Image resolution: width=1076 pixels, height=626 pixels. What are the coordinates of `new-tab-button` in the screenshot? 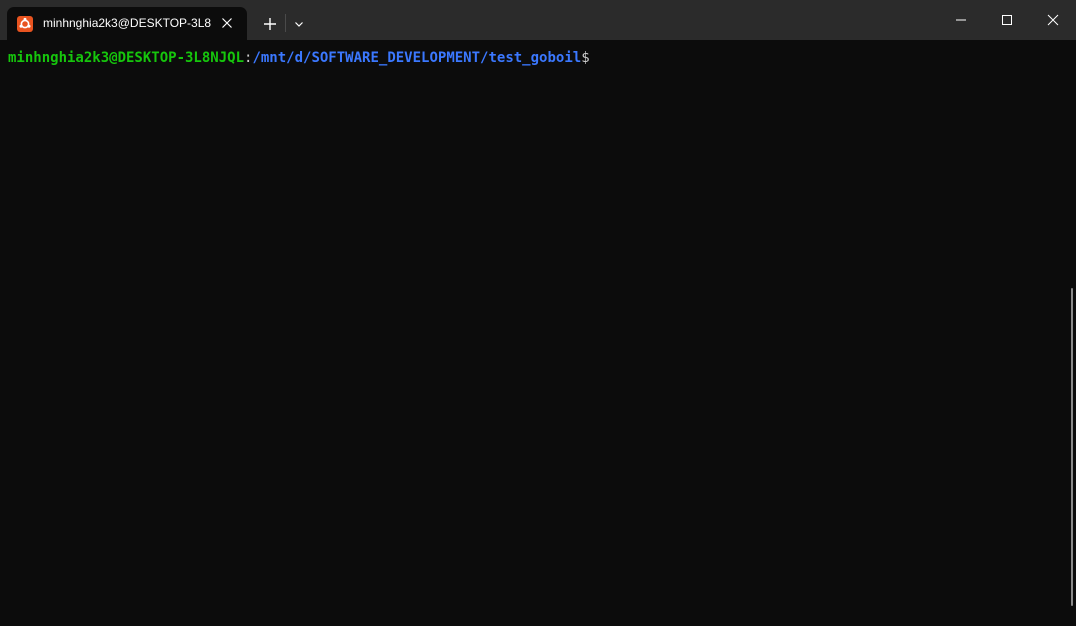 It's located at (270, 24).